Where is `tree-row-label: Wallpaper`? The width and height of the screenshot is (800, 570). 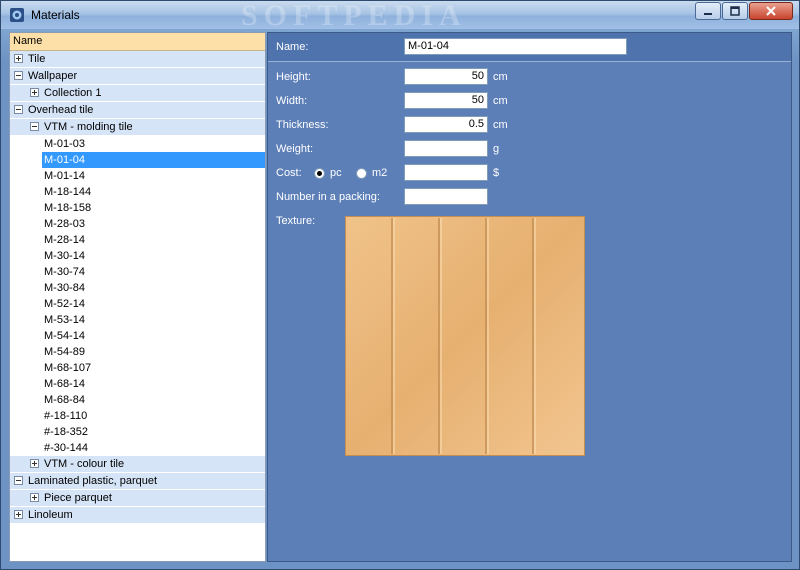
tree-row-label: Wallpaper is located at coordinates (53, 76).